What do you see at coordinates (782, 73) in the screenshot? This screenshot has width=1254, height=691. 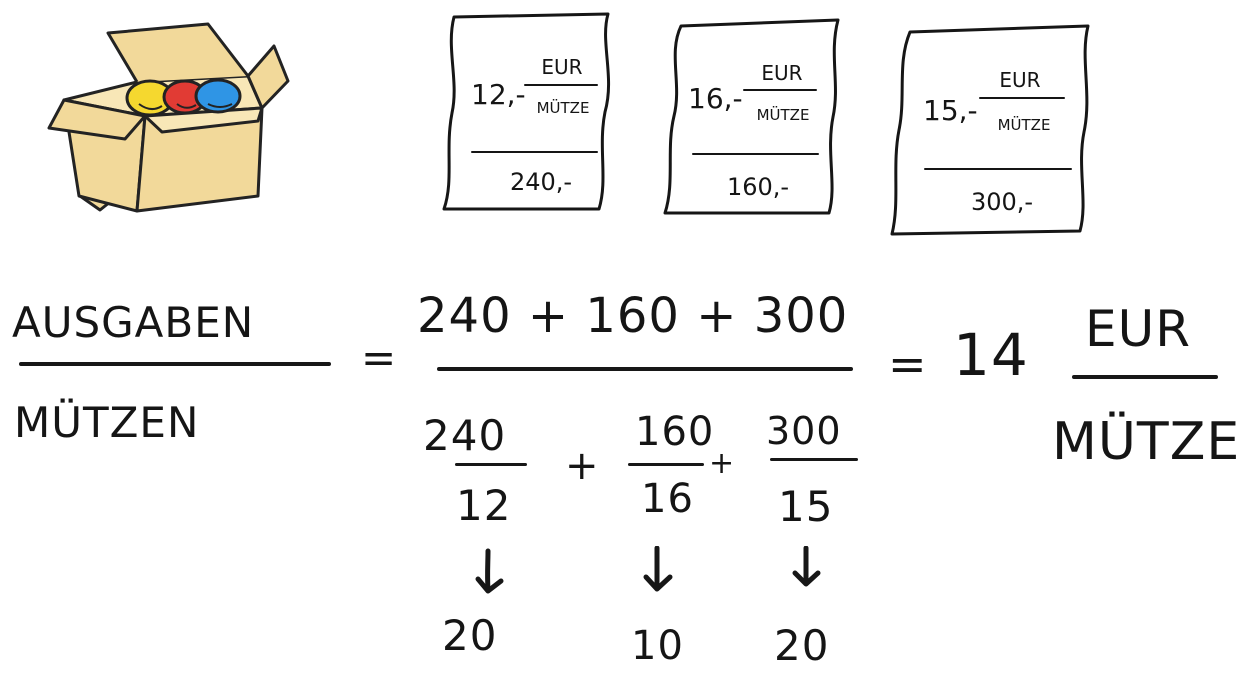 I see `receipt-2-unit-top: EUR` at bounding box center [782, 73].